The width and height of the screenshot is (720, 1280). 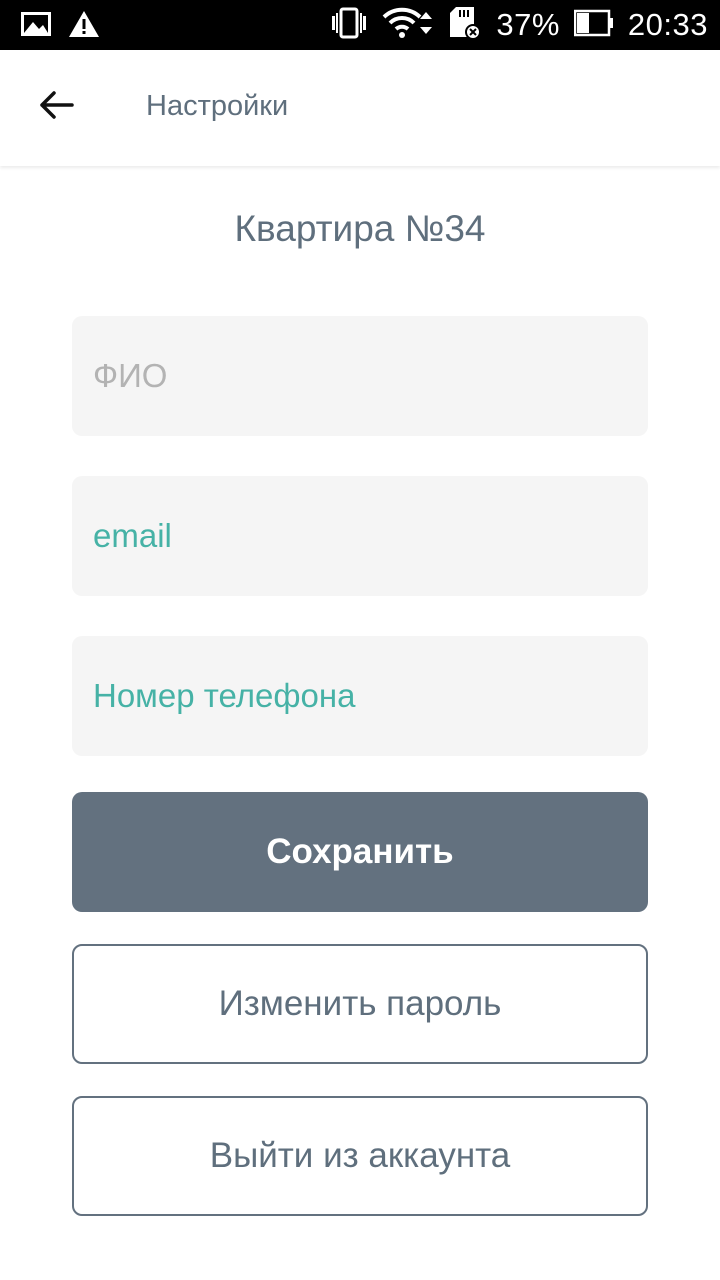 What do you see at coordinates (36, 26) in the screenshot?
I see `gallery-icon` at bounding box center [36, 26].